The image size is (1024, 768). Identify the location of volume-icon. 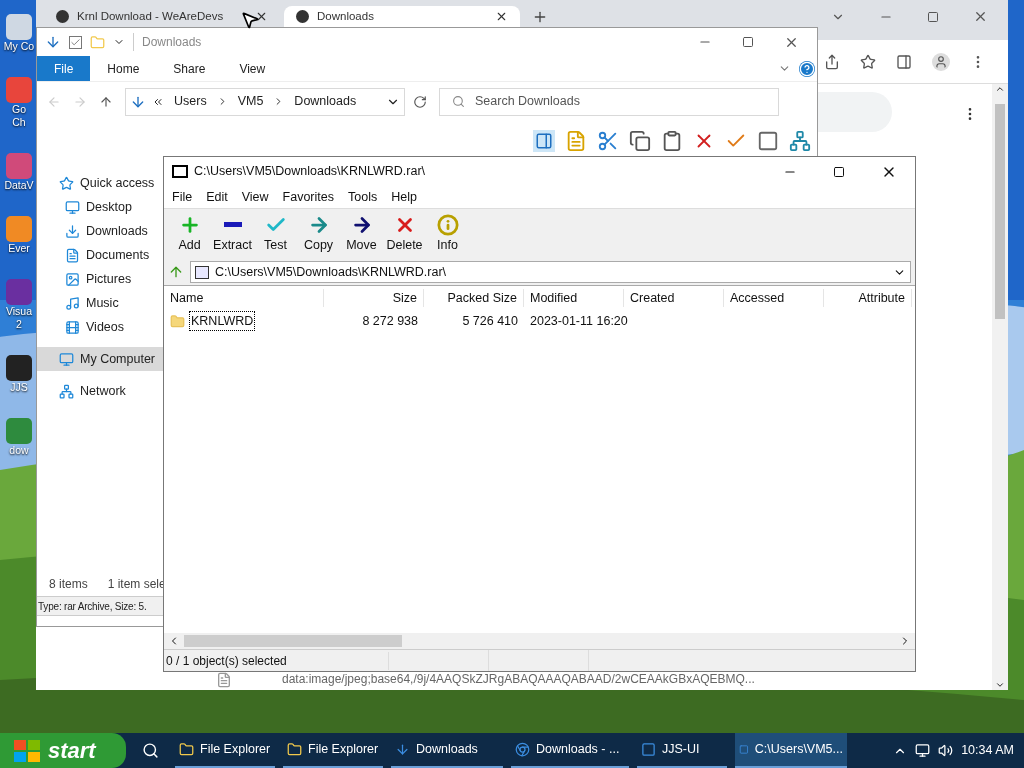
(946, 750).